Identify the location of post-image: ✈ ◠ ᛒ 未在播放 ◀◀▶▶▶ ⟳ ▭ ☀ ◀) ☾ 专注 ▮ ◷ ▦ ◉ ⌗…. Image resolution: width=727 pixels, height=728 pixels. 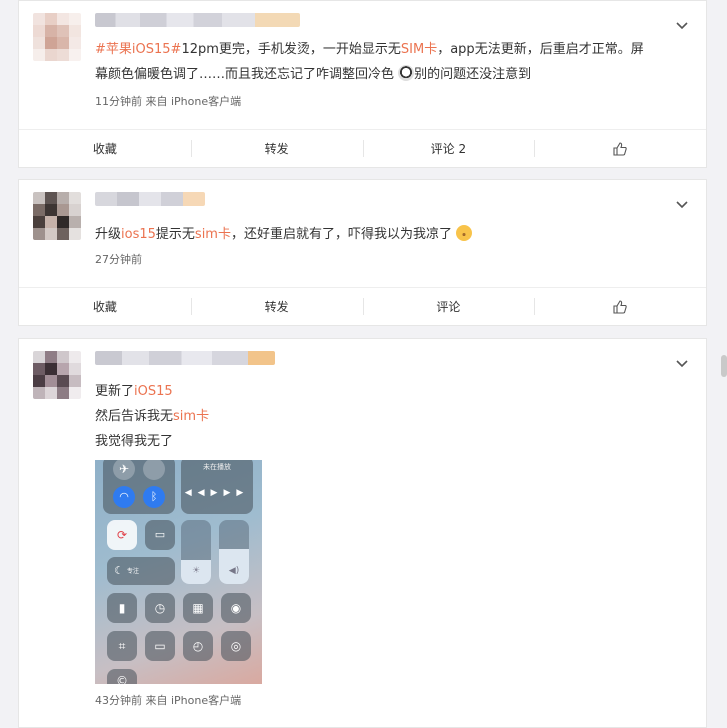
(178, 572).